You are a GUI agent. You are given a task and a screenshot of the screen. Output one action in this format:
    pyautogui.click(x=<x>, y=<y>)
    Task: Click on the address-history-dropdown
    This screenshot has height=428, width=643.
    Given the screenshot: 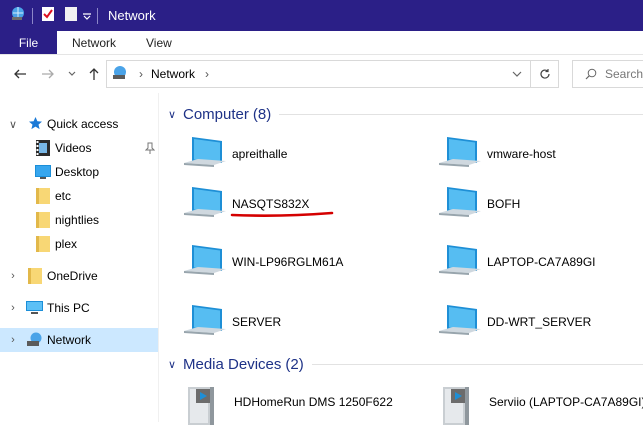 What is the action you would take?
    pyautogui.click(x=517, y=75)
    